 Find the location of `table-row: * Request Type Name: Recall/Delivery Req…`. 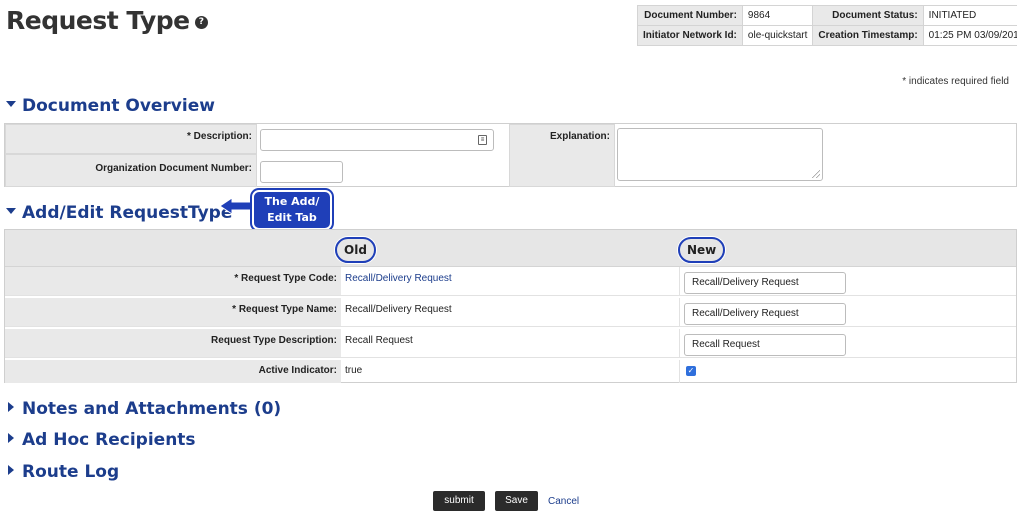

table-row: * Request Type Name: Recall/Delivery Req… is located at coordinates (510, 312).